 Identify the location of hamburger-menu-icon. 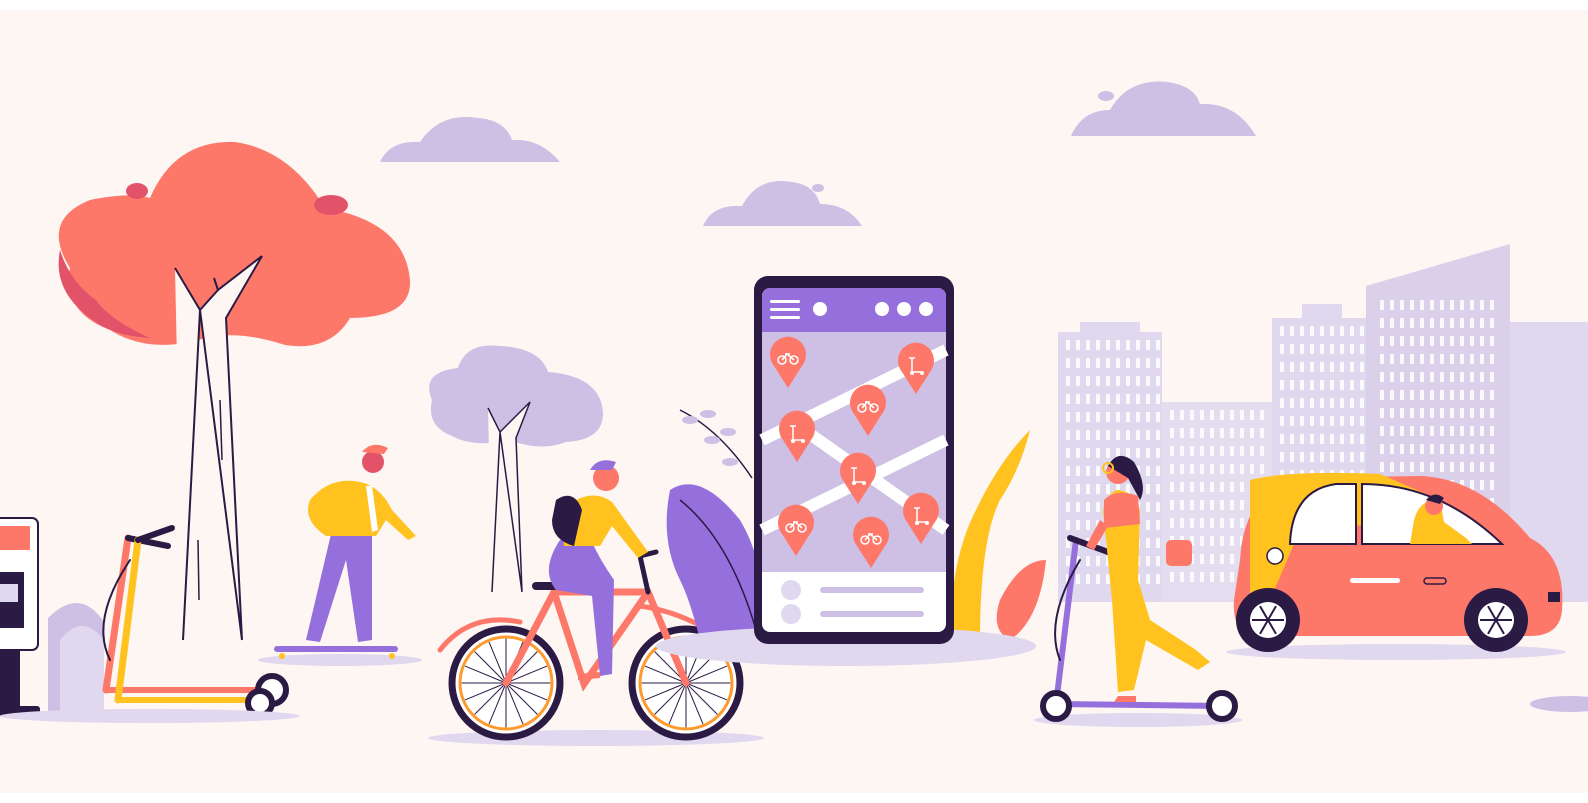
(785, 309).